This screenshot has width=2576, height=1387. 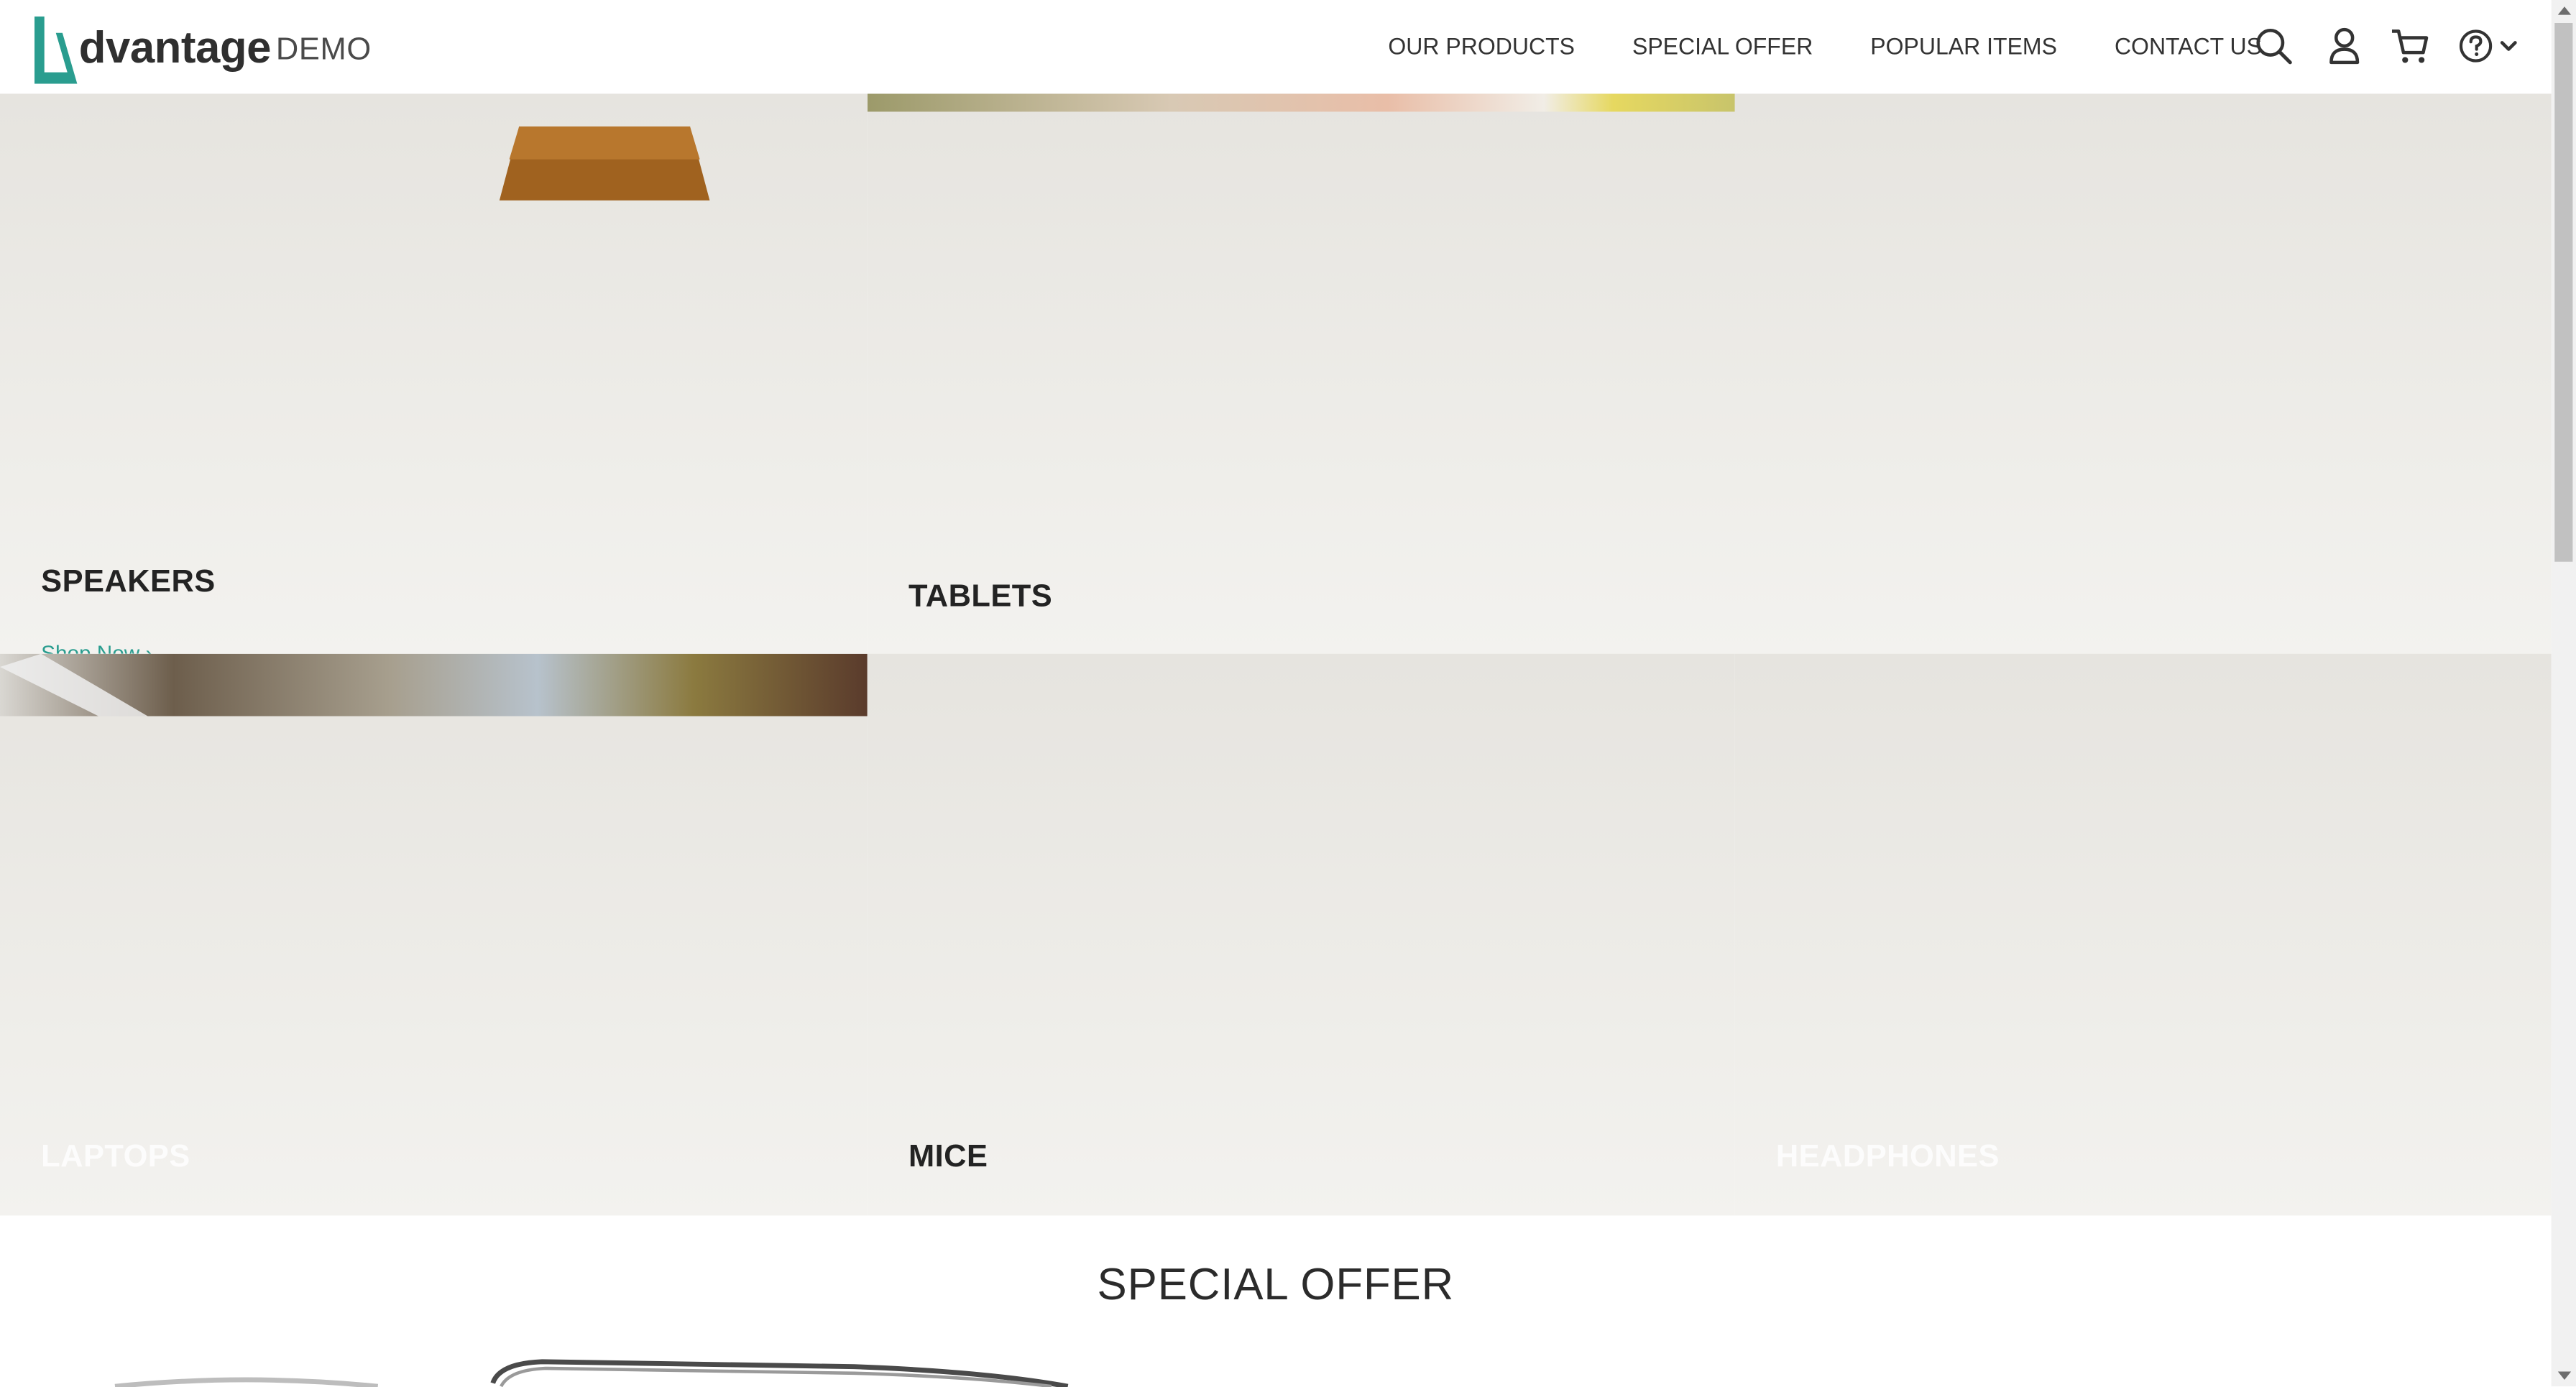 I want to click on vertical-scrollbar, so click(x=2563, y=693).